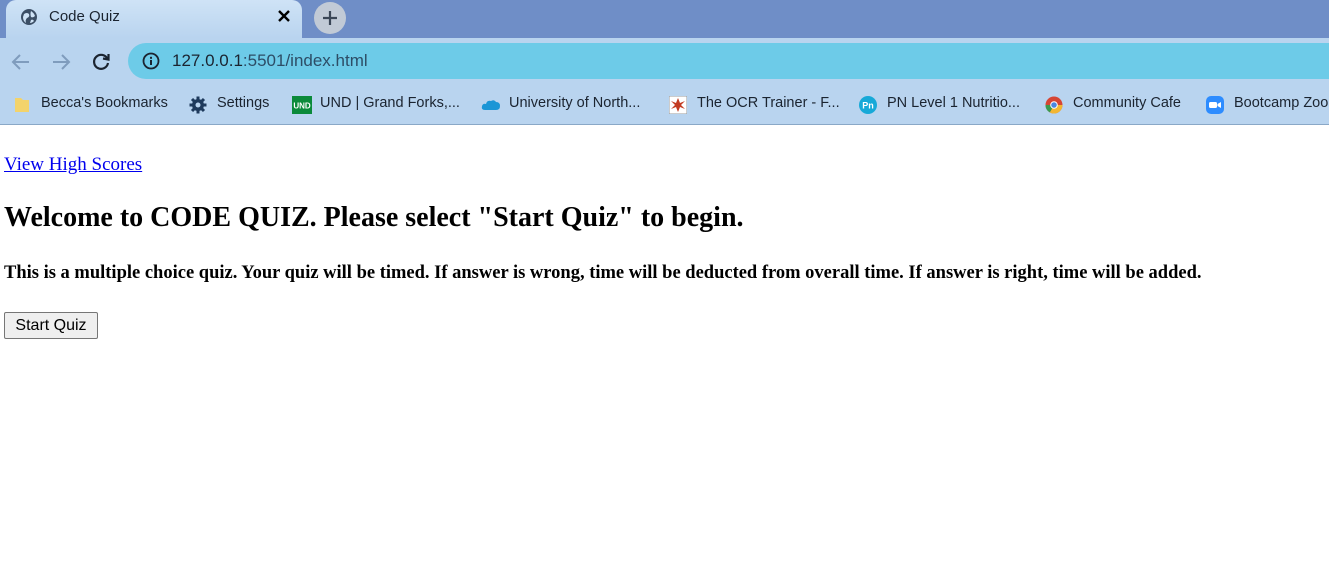 The image size is (1329, 579). I want to click on browser-tab: Code Quiz, so click(154, 19).